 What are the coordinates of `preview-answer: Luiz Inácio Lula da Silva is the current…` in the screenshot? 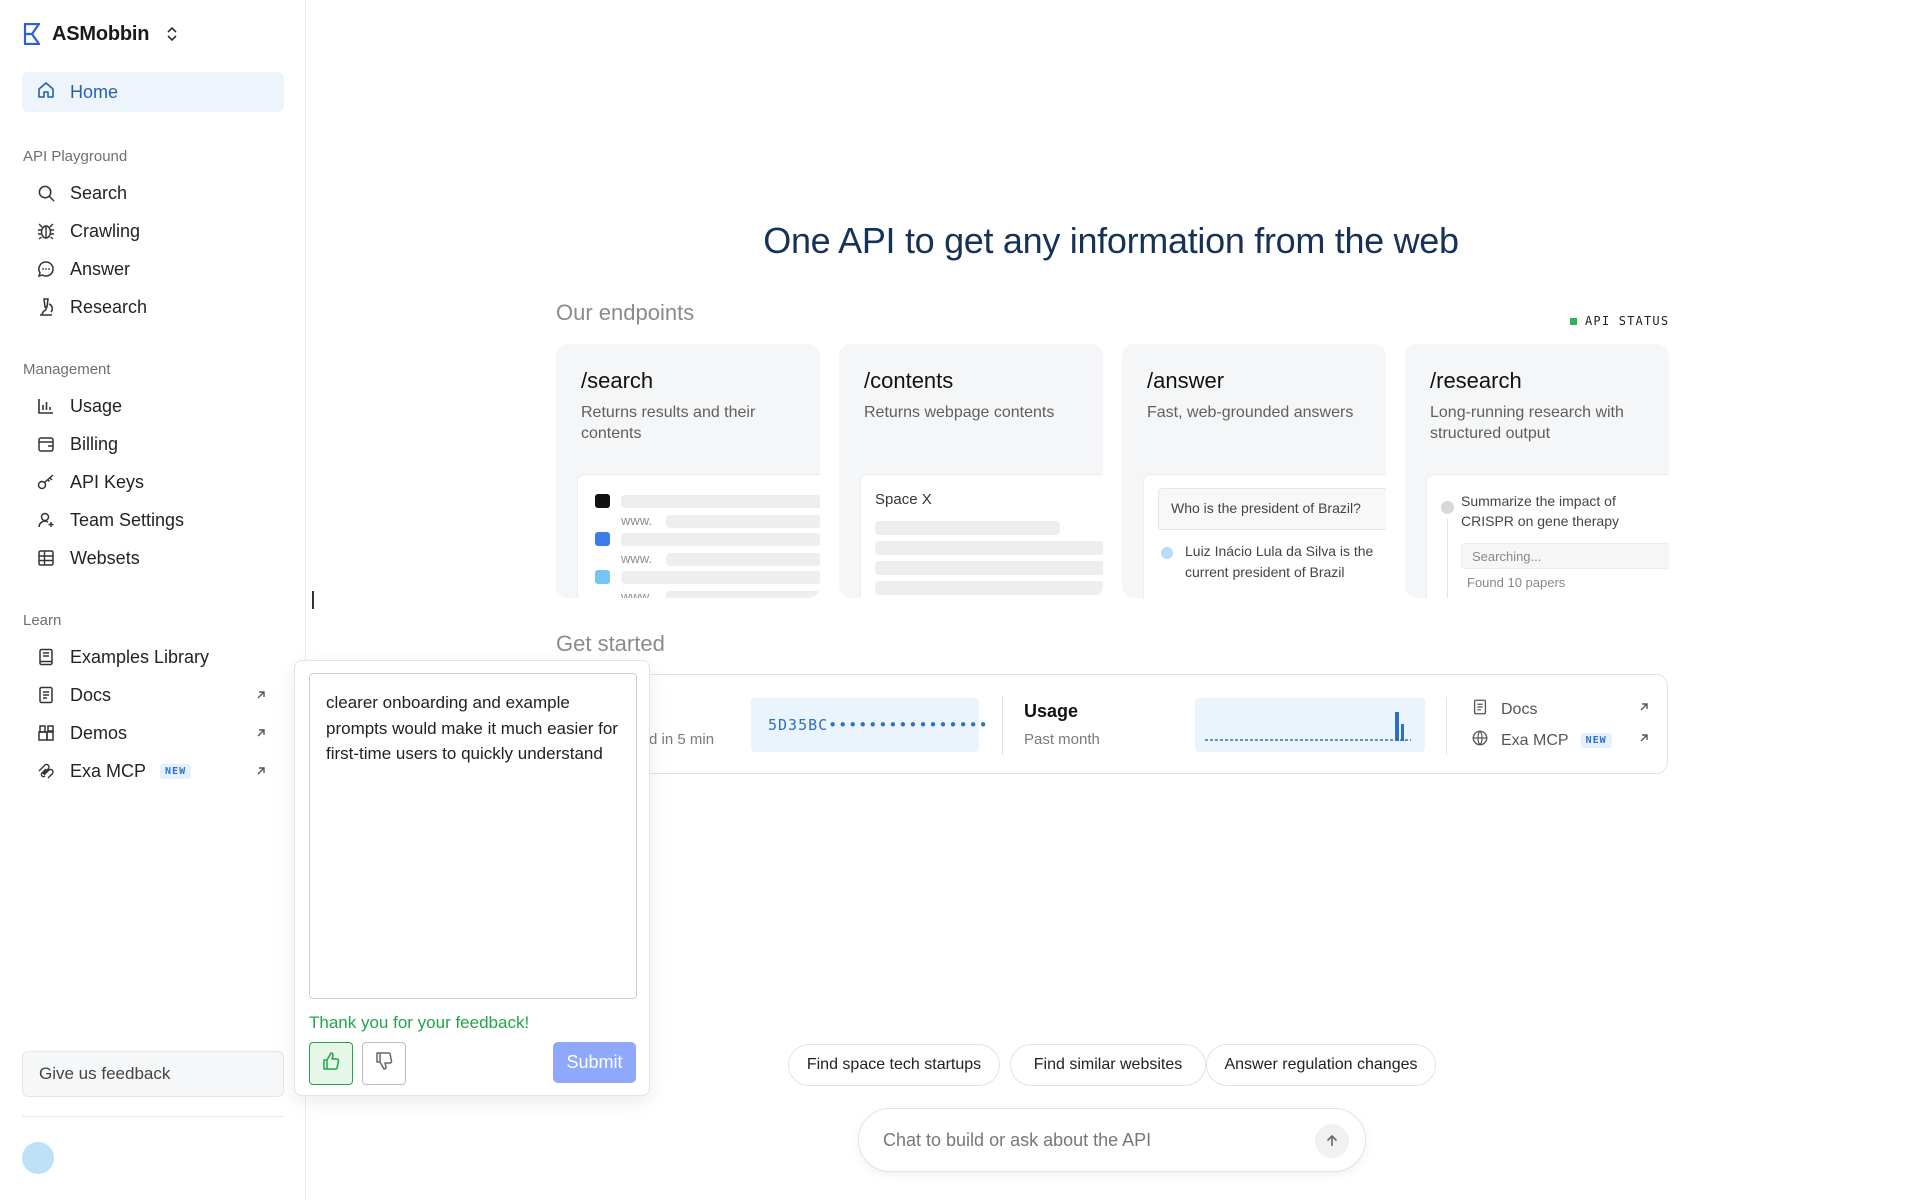 It's located at (1279, 561).